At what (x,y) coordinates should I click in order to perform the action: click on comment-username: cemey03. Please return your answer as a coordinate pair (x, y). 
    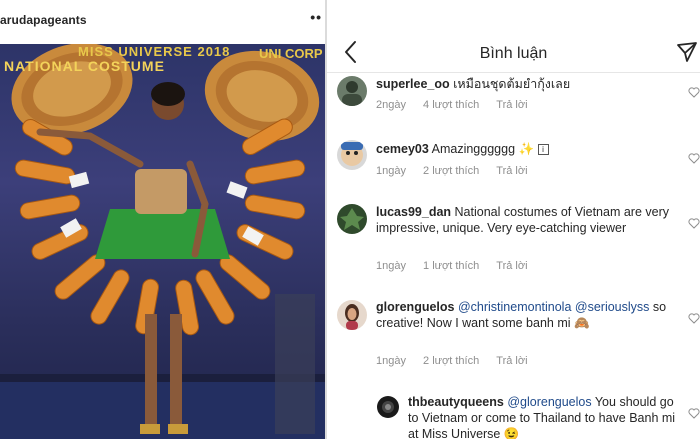
    Looking at the image, I should click on (402, 149).